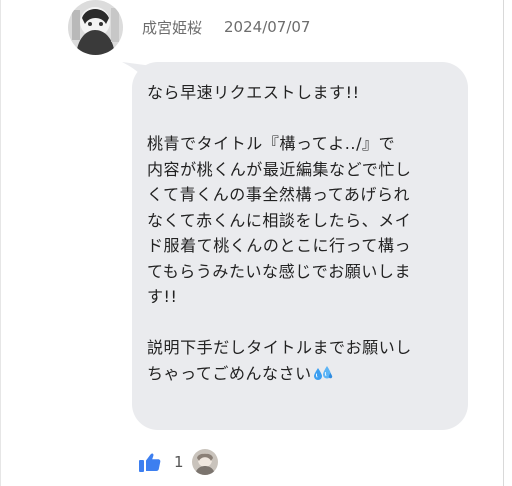 The image size is (512, 486). I want to click on sweat-droplets-icon, so click(322, 372).